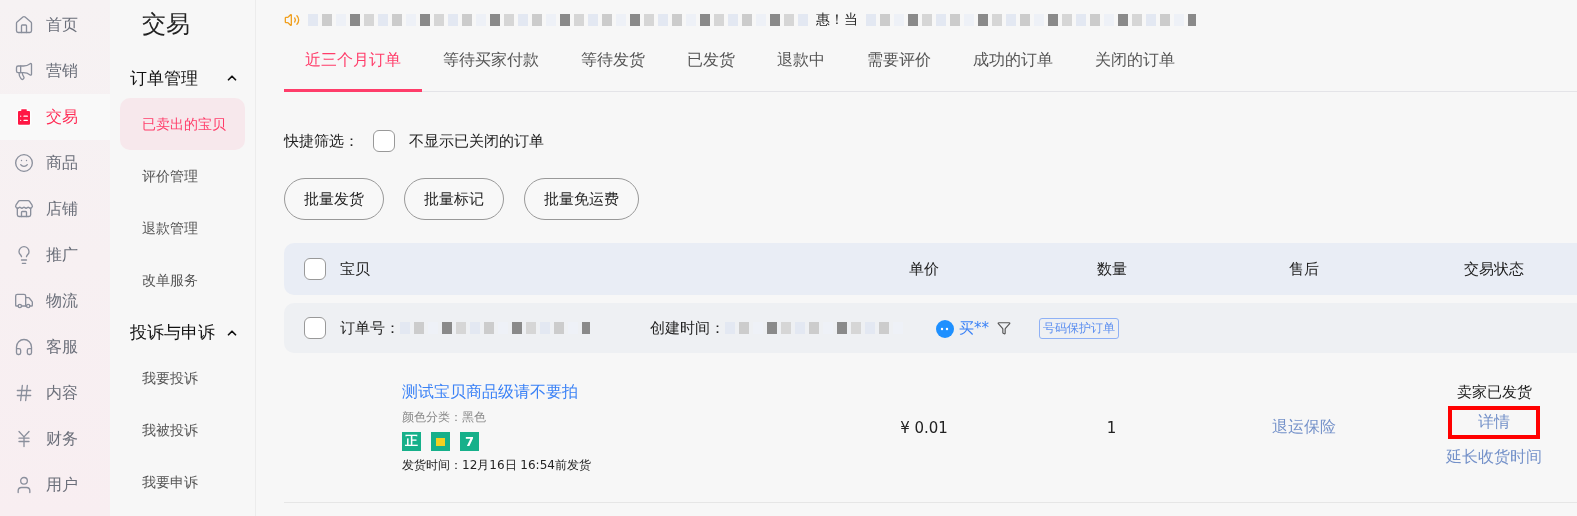 The height and width of the screenshot is (516, 1577). I want to click on batch-button: 批量发货, so click(334, 199).